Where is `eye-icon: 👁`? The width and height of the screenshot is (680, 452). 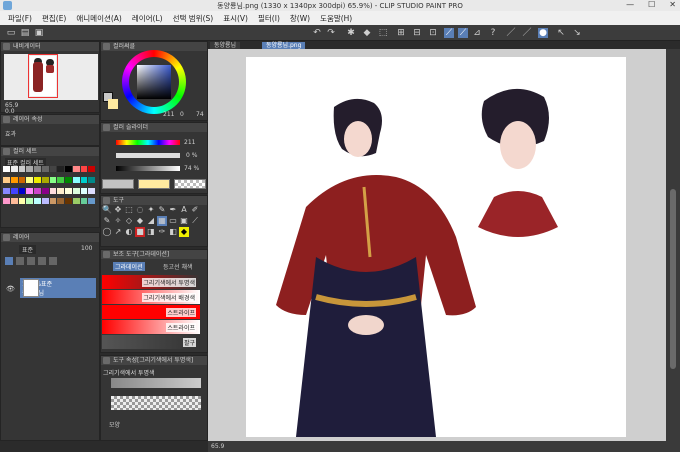 eye-icon: 👁 is located at coordinates (10, 289).